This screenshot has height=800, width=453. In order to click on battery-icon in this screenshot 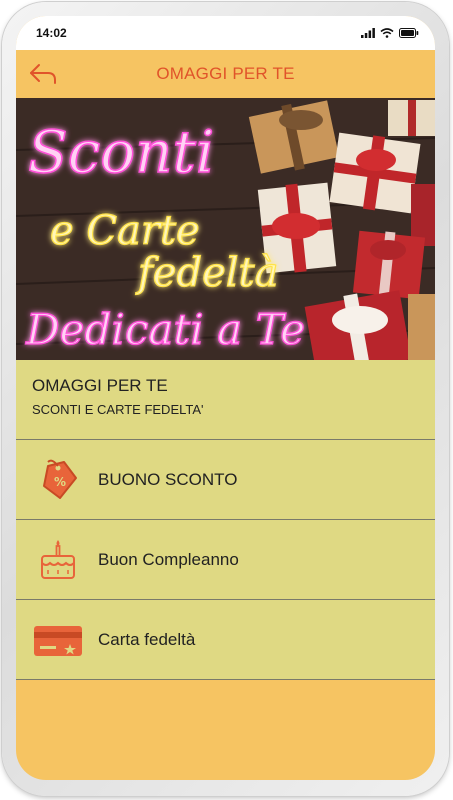, I will do `click(409, 33)`.